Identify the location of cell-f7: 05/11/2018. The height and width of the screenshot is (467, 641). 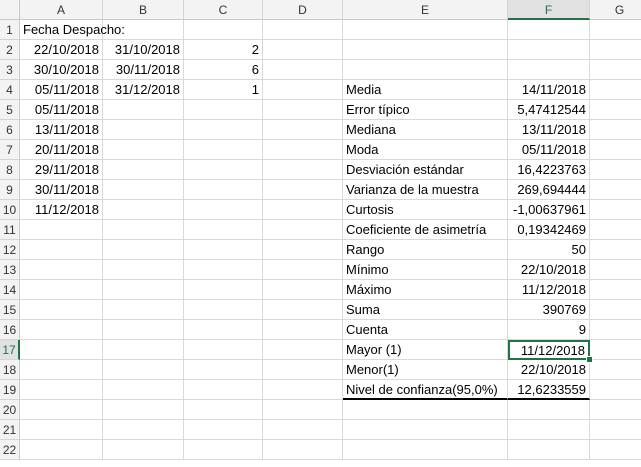
(549, 150).